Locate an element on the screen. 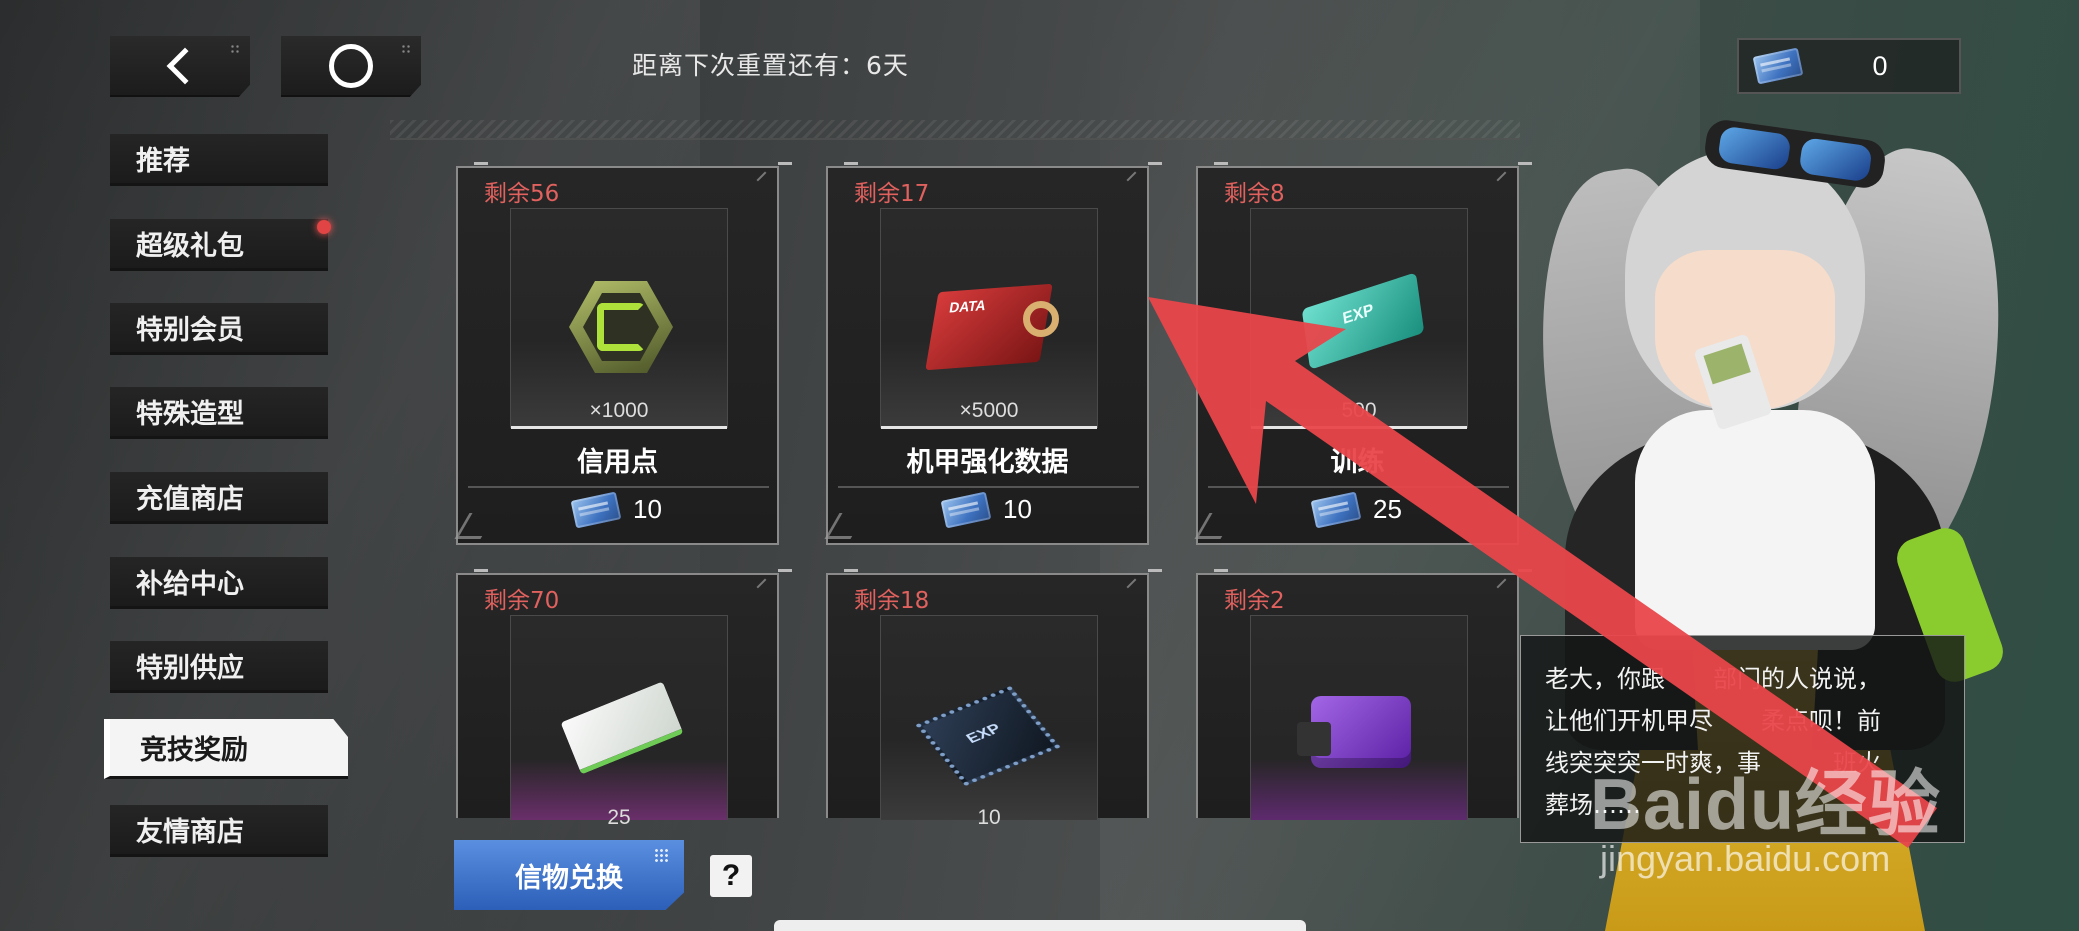 The image size is (2079, 931). item-preview is located at coordinates (1359, 717).